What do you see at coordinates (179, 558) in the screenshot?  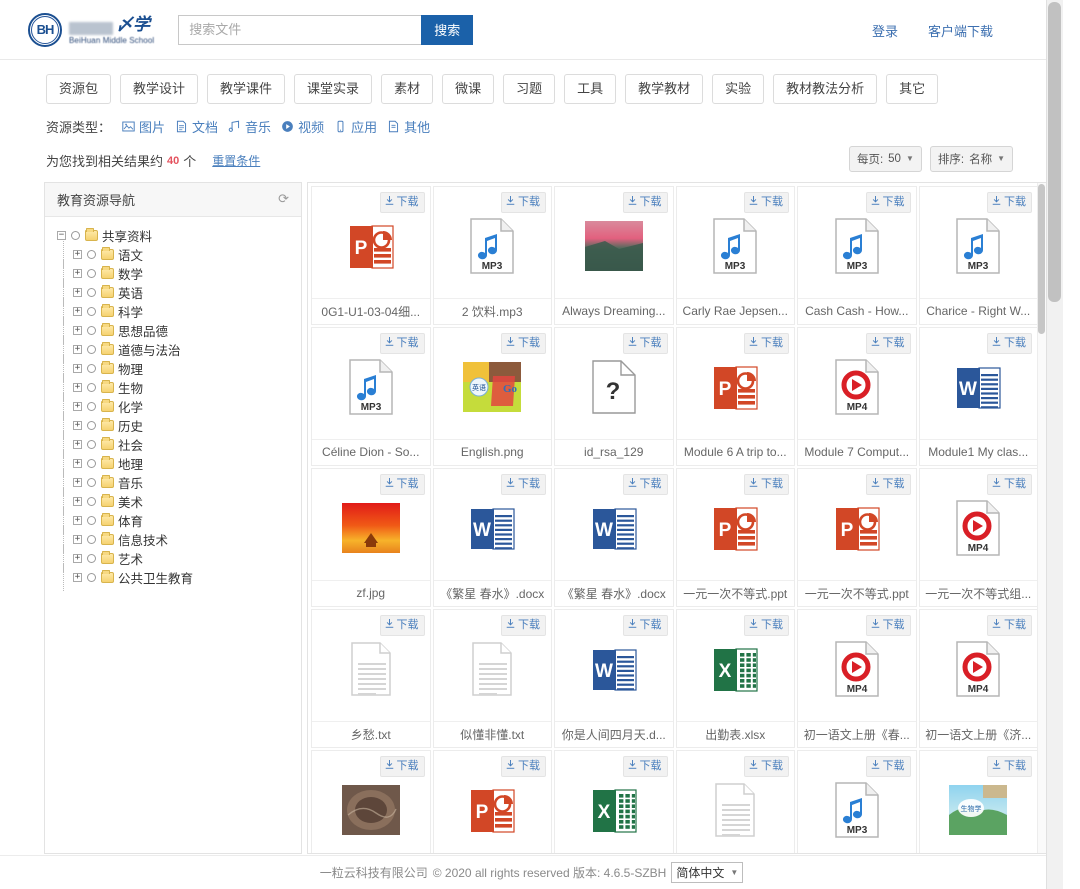 I see `tree-node-艺术: + 艺术` at bounding box center [179, 558].